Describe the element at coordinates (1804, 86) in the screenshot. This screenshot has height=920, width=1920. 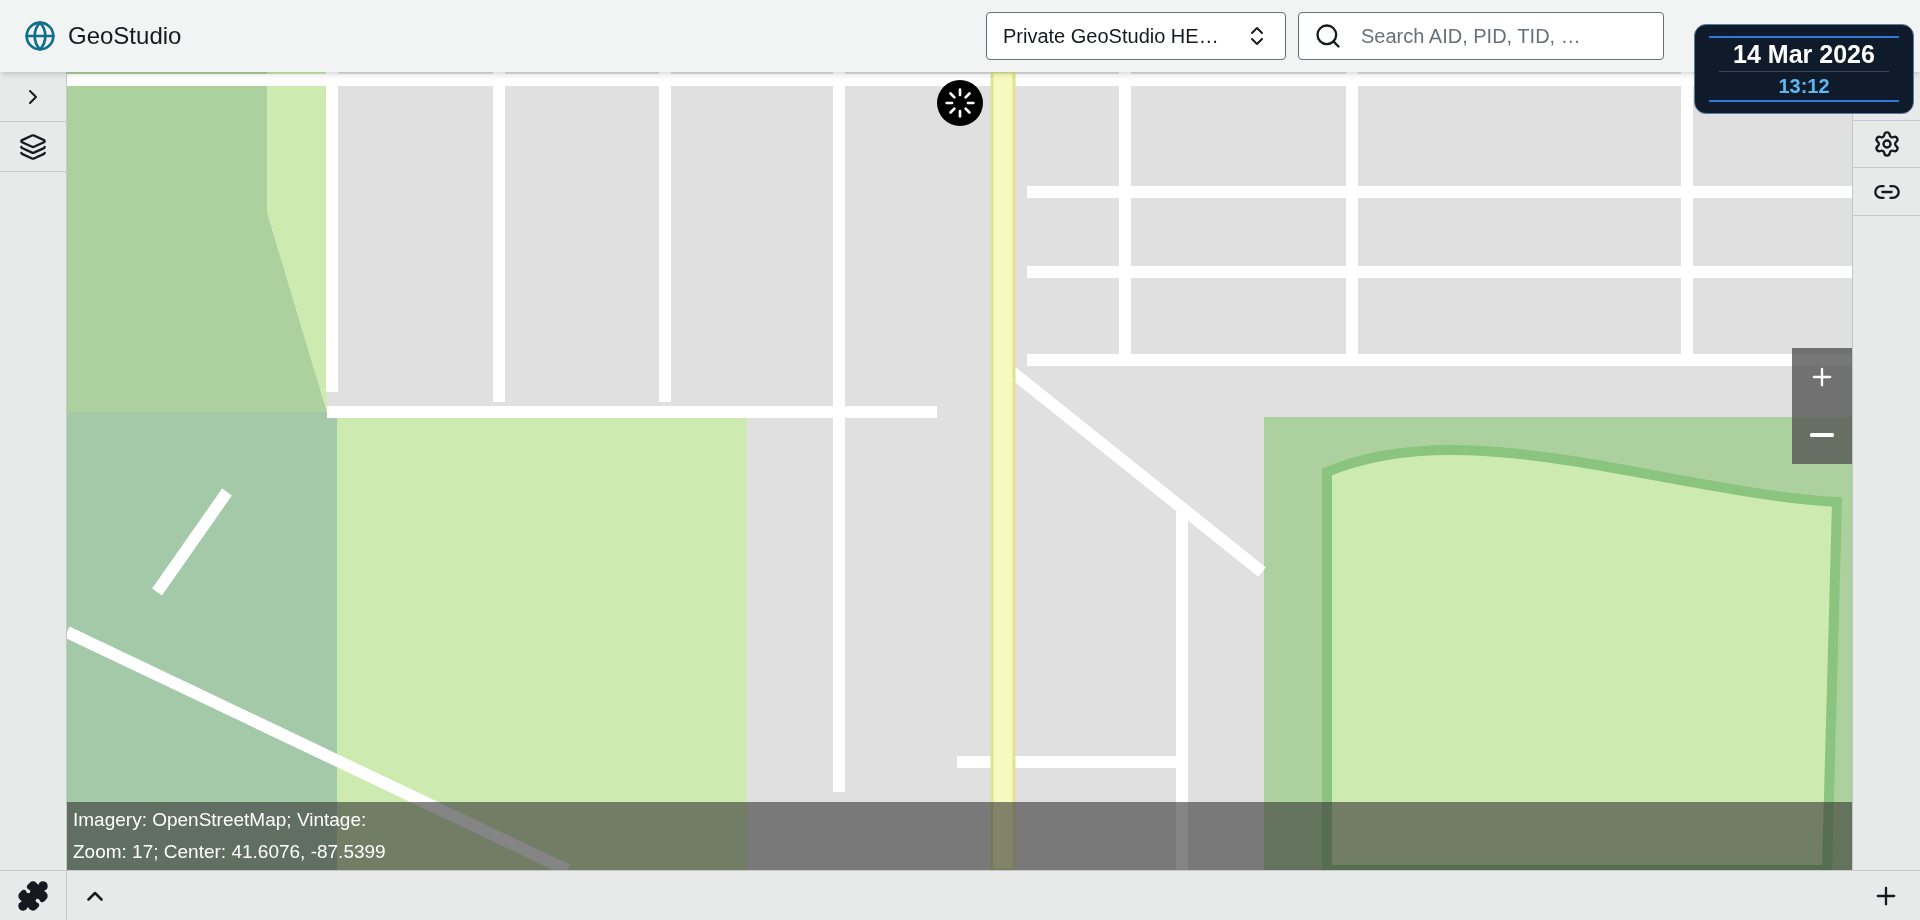
I see `time-text: 13:12` at that location.